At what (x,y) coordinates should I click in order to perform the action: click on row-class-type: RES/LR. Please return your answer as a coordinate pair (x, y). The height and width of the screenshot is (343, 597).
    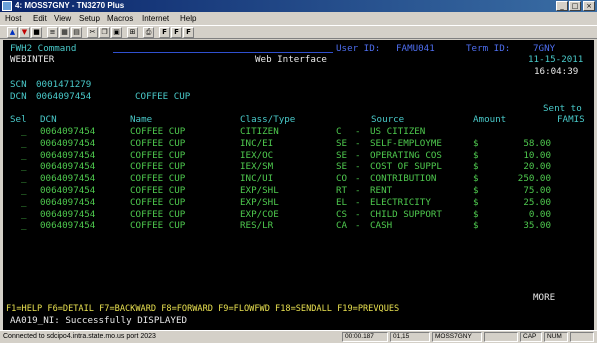
    Looking at the image, I should click on (257, 226).